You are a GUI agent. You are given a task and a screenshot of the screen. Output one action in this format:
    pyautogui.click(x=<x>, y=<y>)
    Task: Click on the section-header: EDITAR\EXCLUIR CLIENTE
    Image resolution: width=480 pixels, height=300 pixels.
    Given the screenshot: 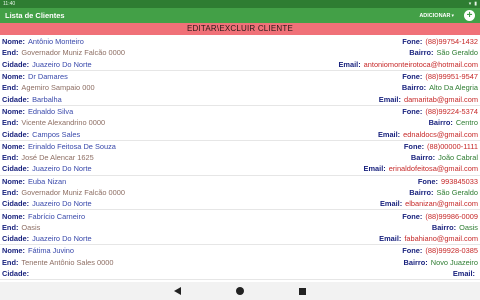 What is the action you would take?
    pyautogui.click(x=240, y=29)
    